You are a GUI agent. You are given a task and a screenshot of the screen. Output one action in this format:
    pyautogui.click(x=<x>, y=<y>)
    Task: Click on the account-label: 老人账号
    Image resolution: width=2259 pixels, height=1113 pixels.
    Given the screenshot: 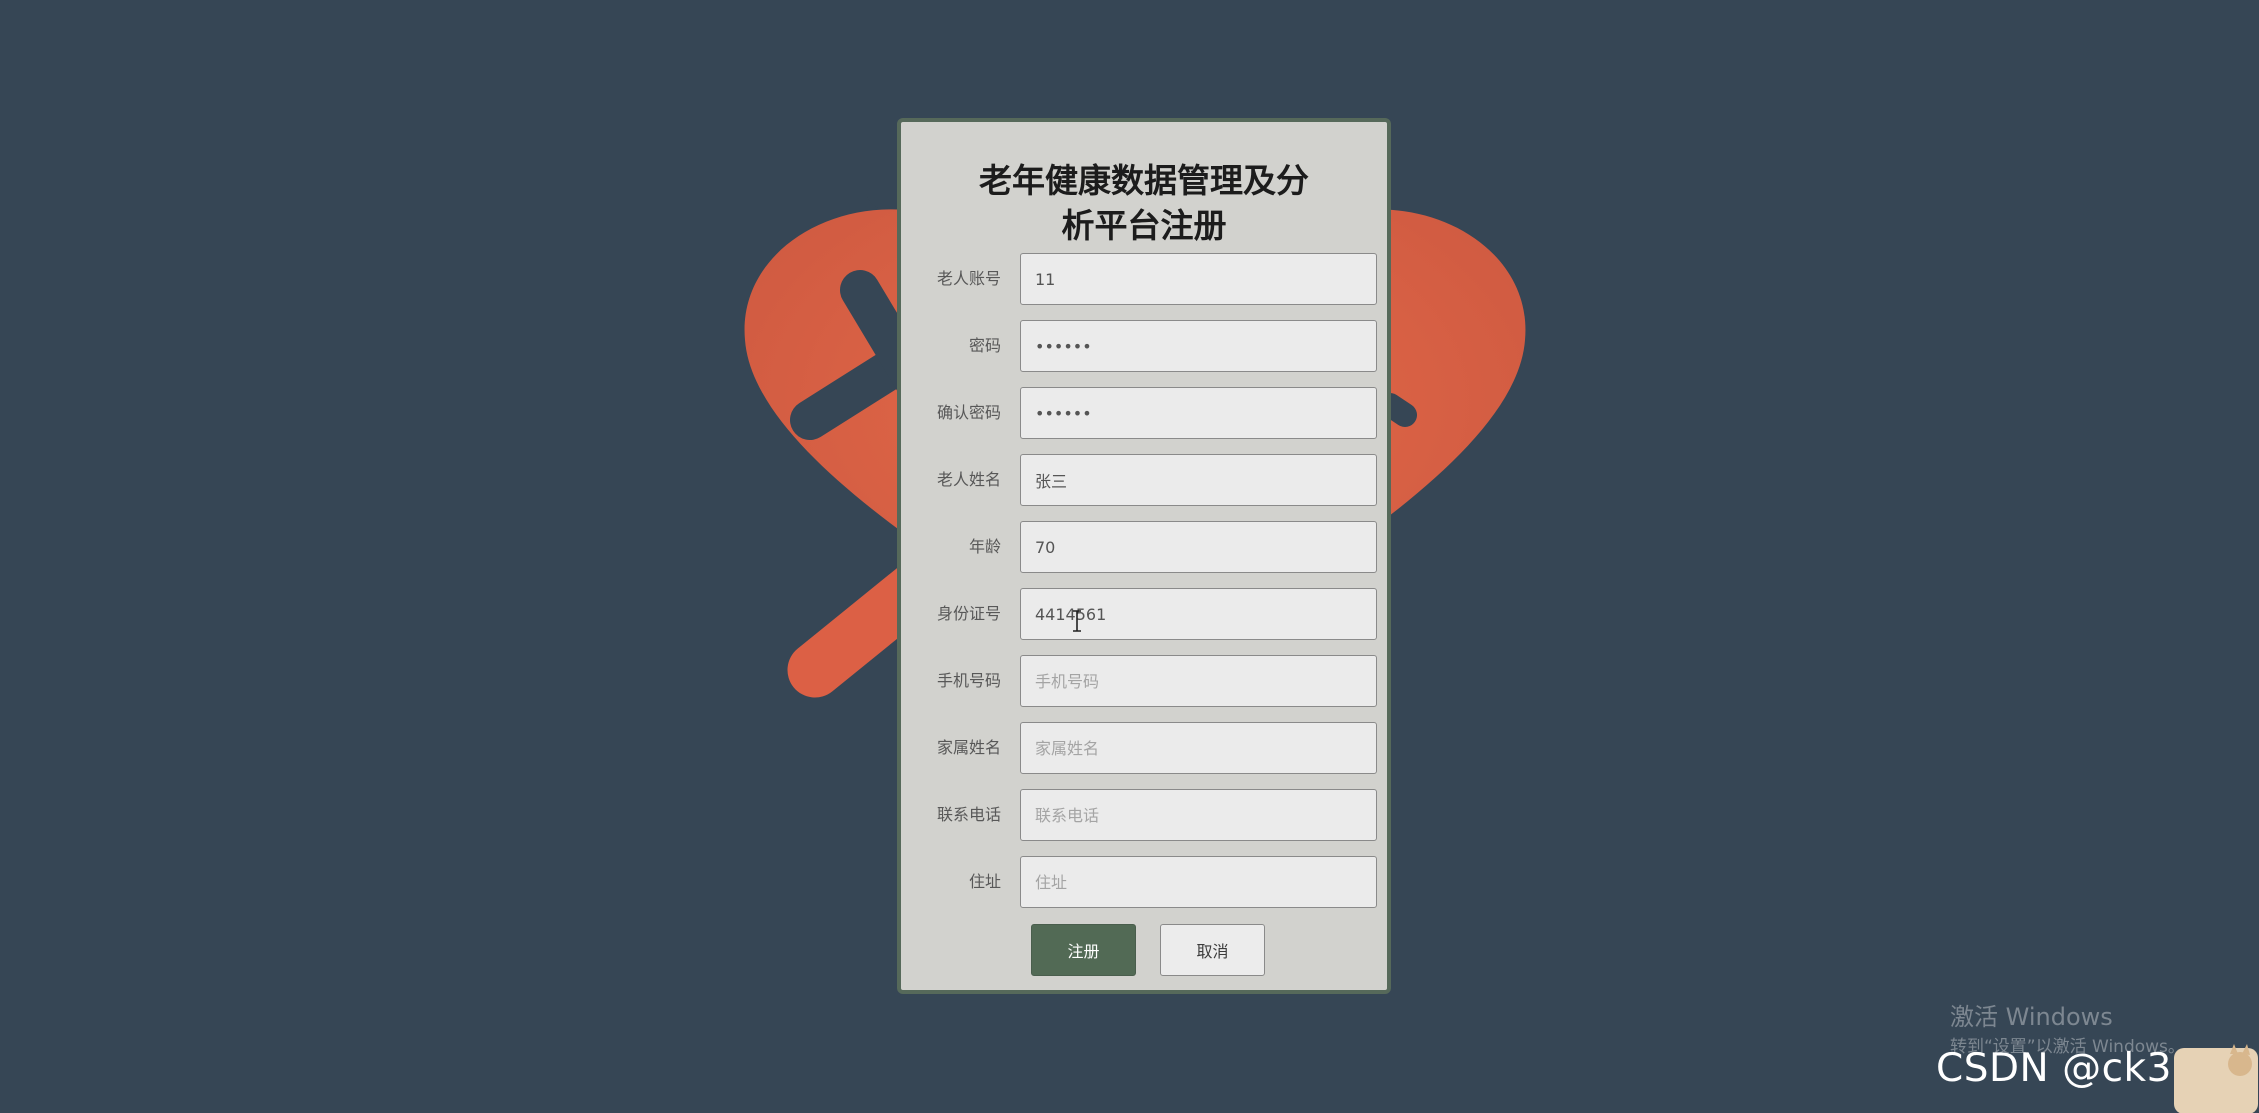 What is the action you would take?
    pyautogui.click(x=968, y=278)
    